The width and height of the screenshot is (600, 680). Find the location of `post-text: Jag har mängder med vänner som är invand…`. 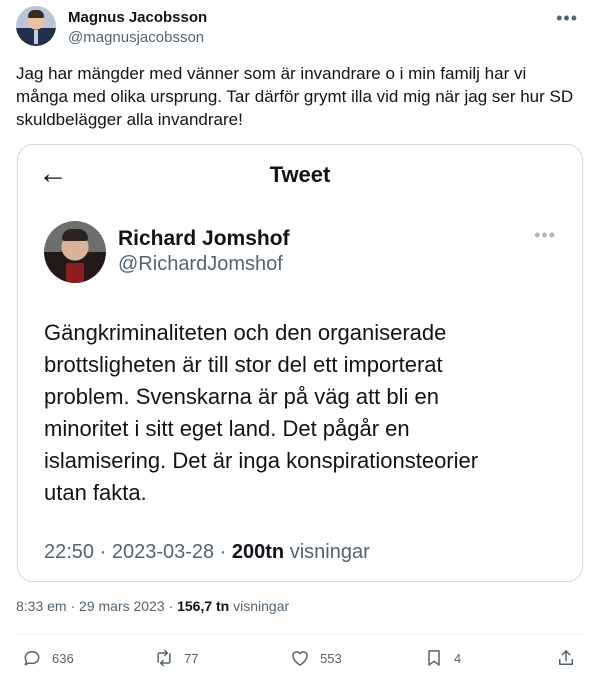

post-text: Jag har mängder med vänner som är invand… is located at coordinates (295, 96).